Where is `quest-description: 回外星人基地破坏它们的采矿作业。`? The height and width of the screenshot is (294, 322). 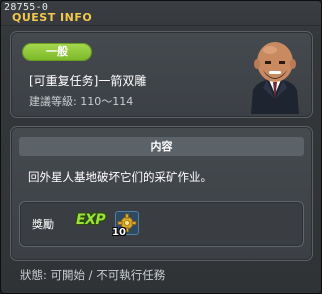
quest-description: 回外星人基地破坏它们的采矿作业。 is located at coordinates (120, 177).